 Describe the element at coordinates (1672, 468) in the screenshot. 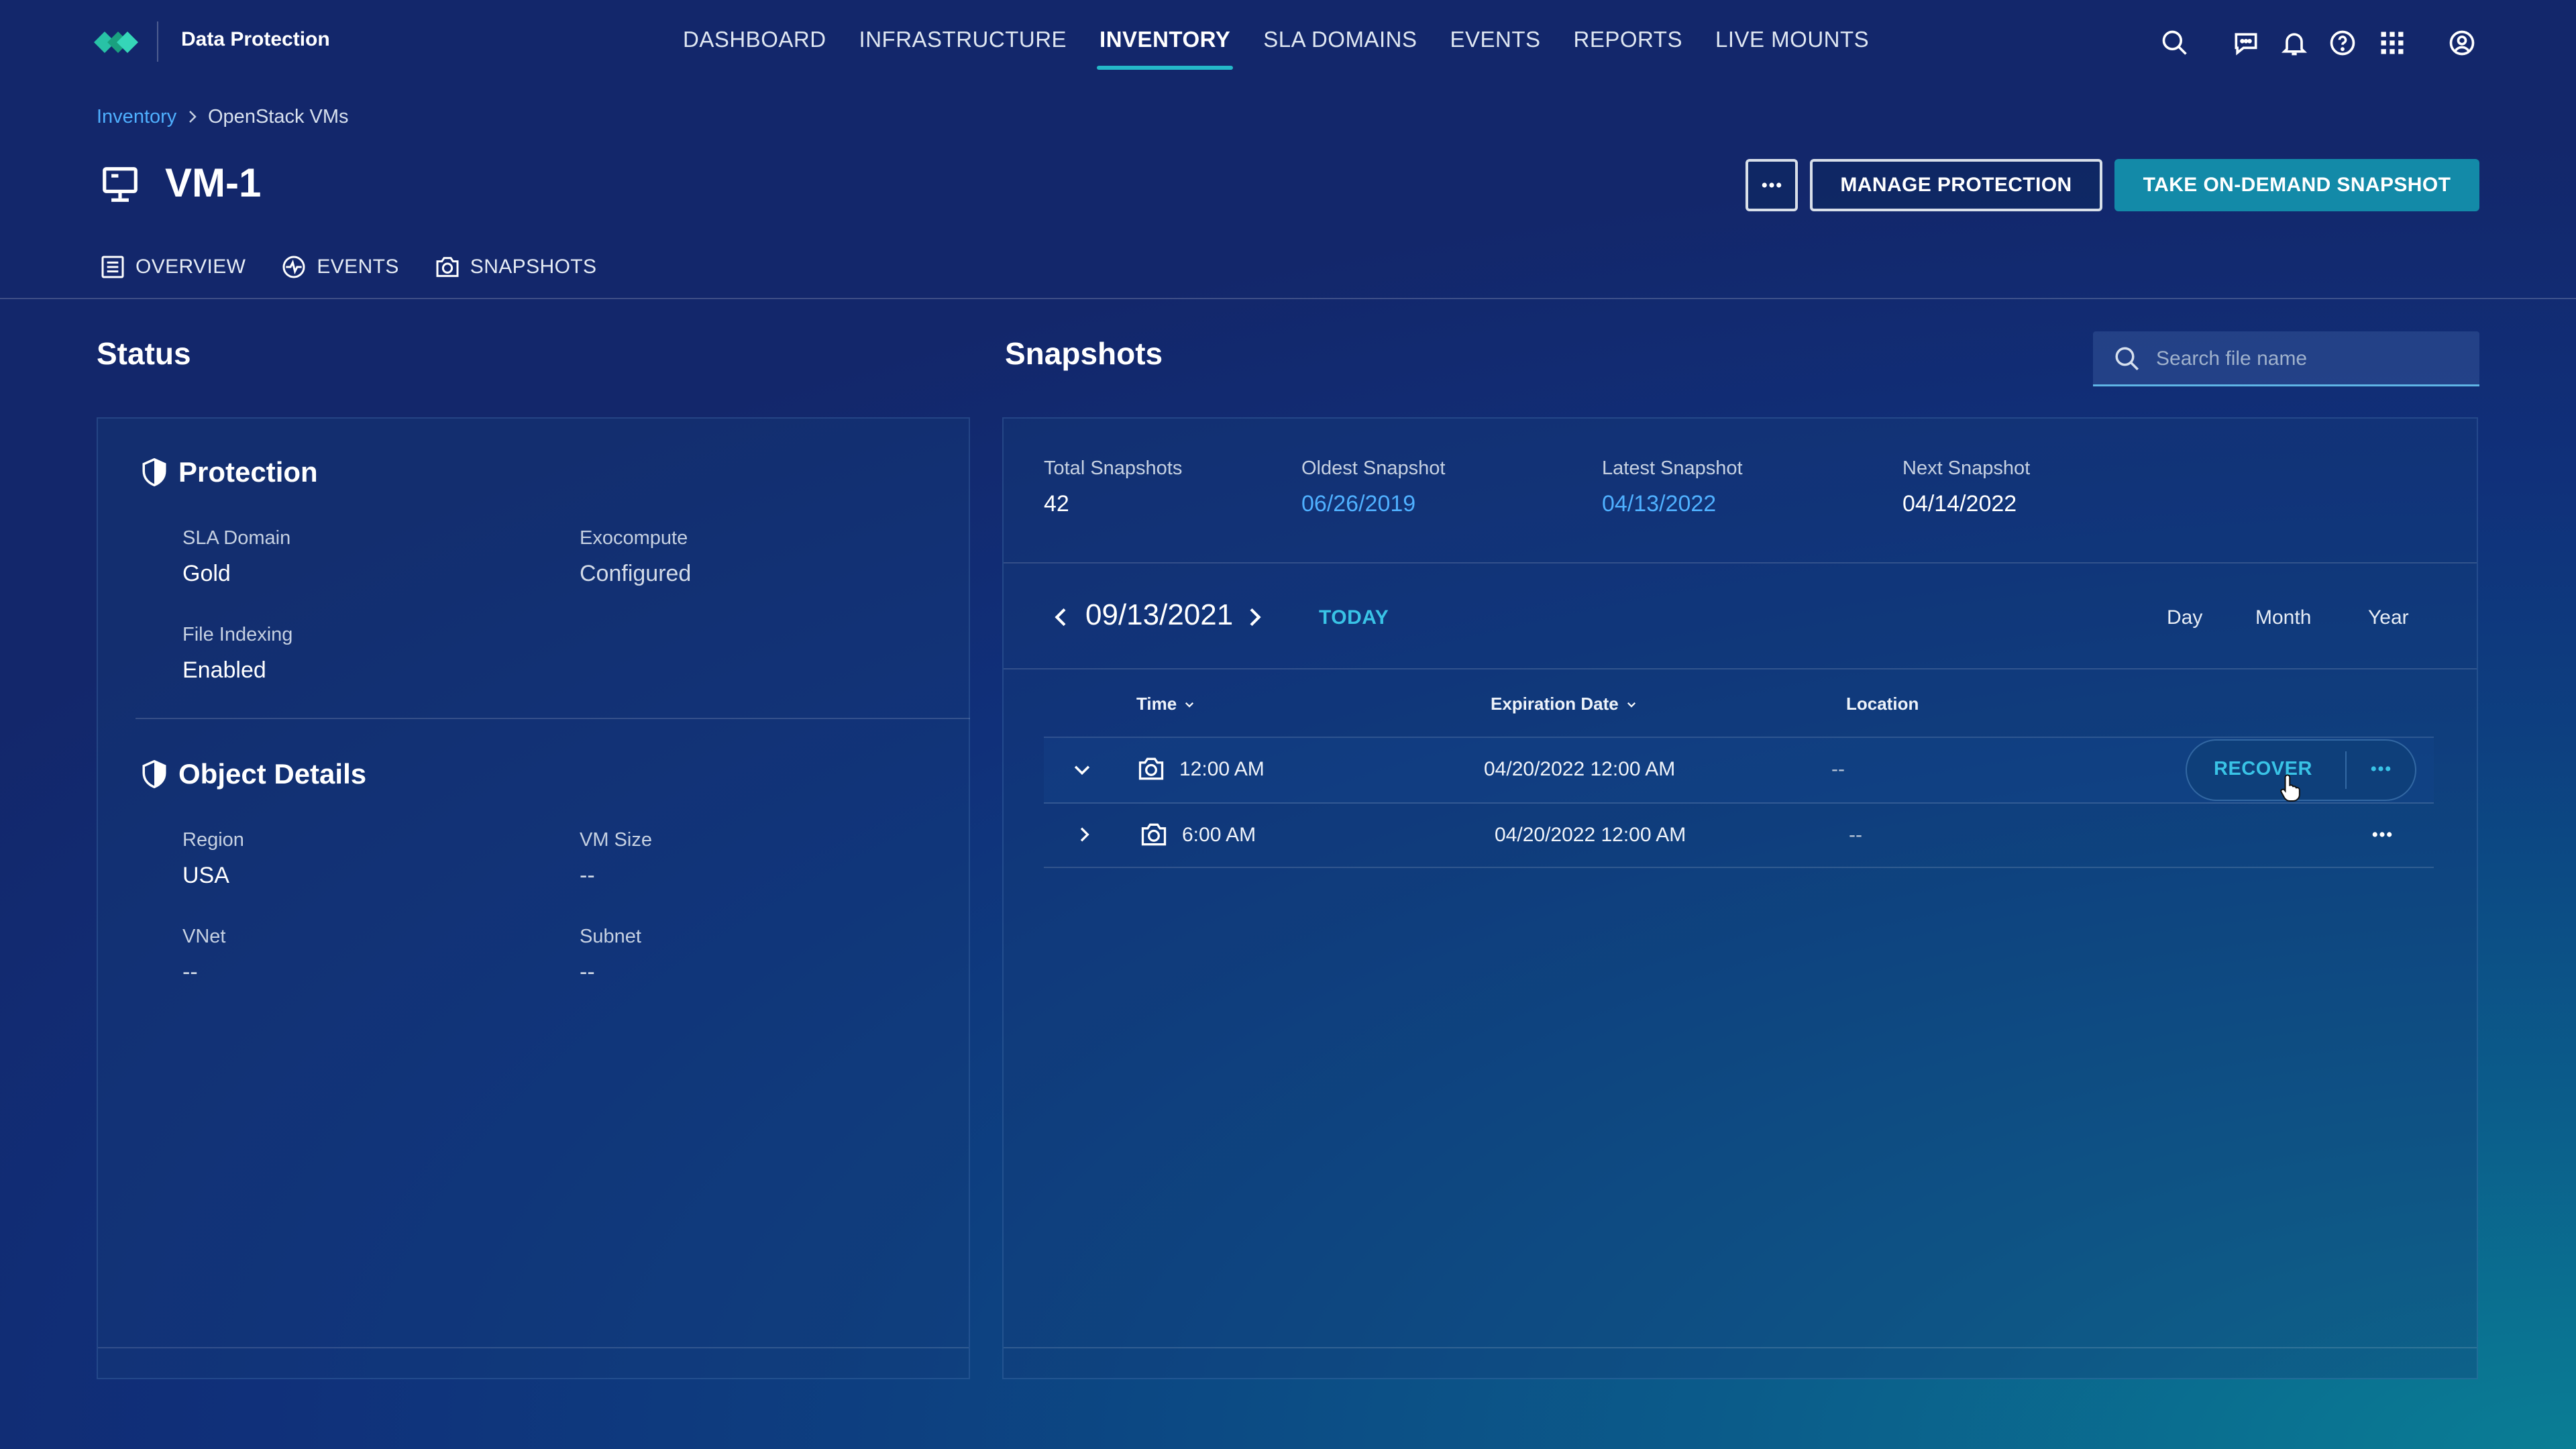

I see `latest-snapshot-label: Latest Snapshot` at that location.